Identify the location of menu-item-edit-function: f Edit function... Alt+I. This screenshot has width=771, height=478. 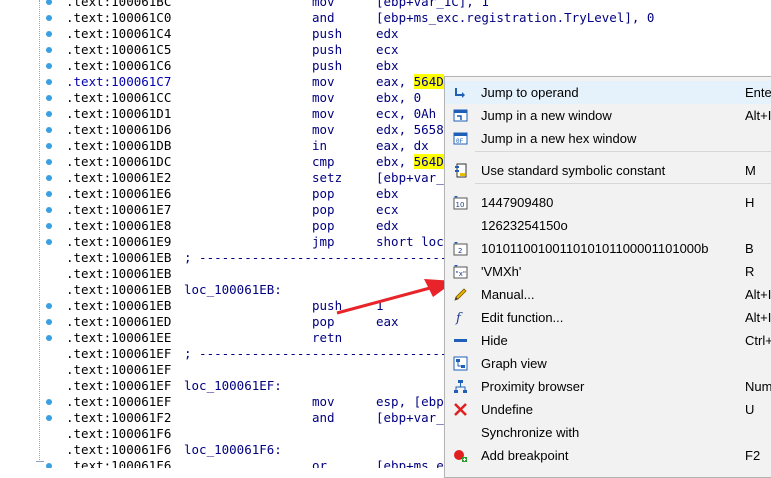
(608, 317).